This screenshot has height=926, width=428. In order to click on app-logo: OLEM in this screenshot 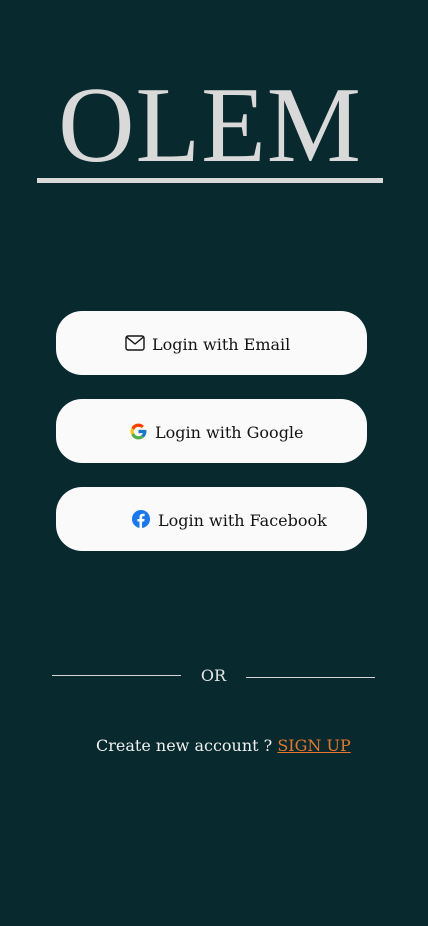, I will do `click(210, 127)`.